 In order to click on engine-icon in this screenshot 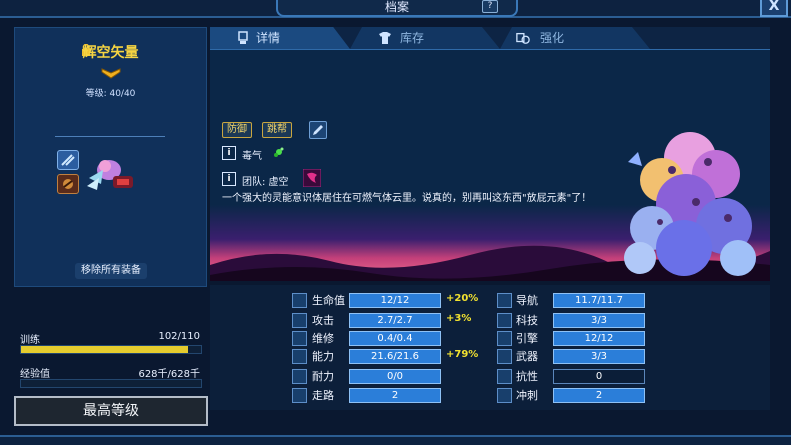, I will do `click(504, 338)`.